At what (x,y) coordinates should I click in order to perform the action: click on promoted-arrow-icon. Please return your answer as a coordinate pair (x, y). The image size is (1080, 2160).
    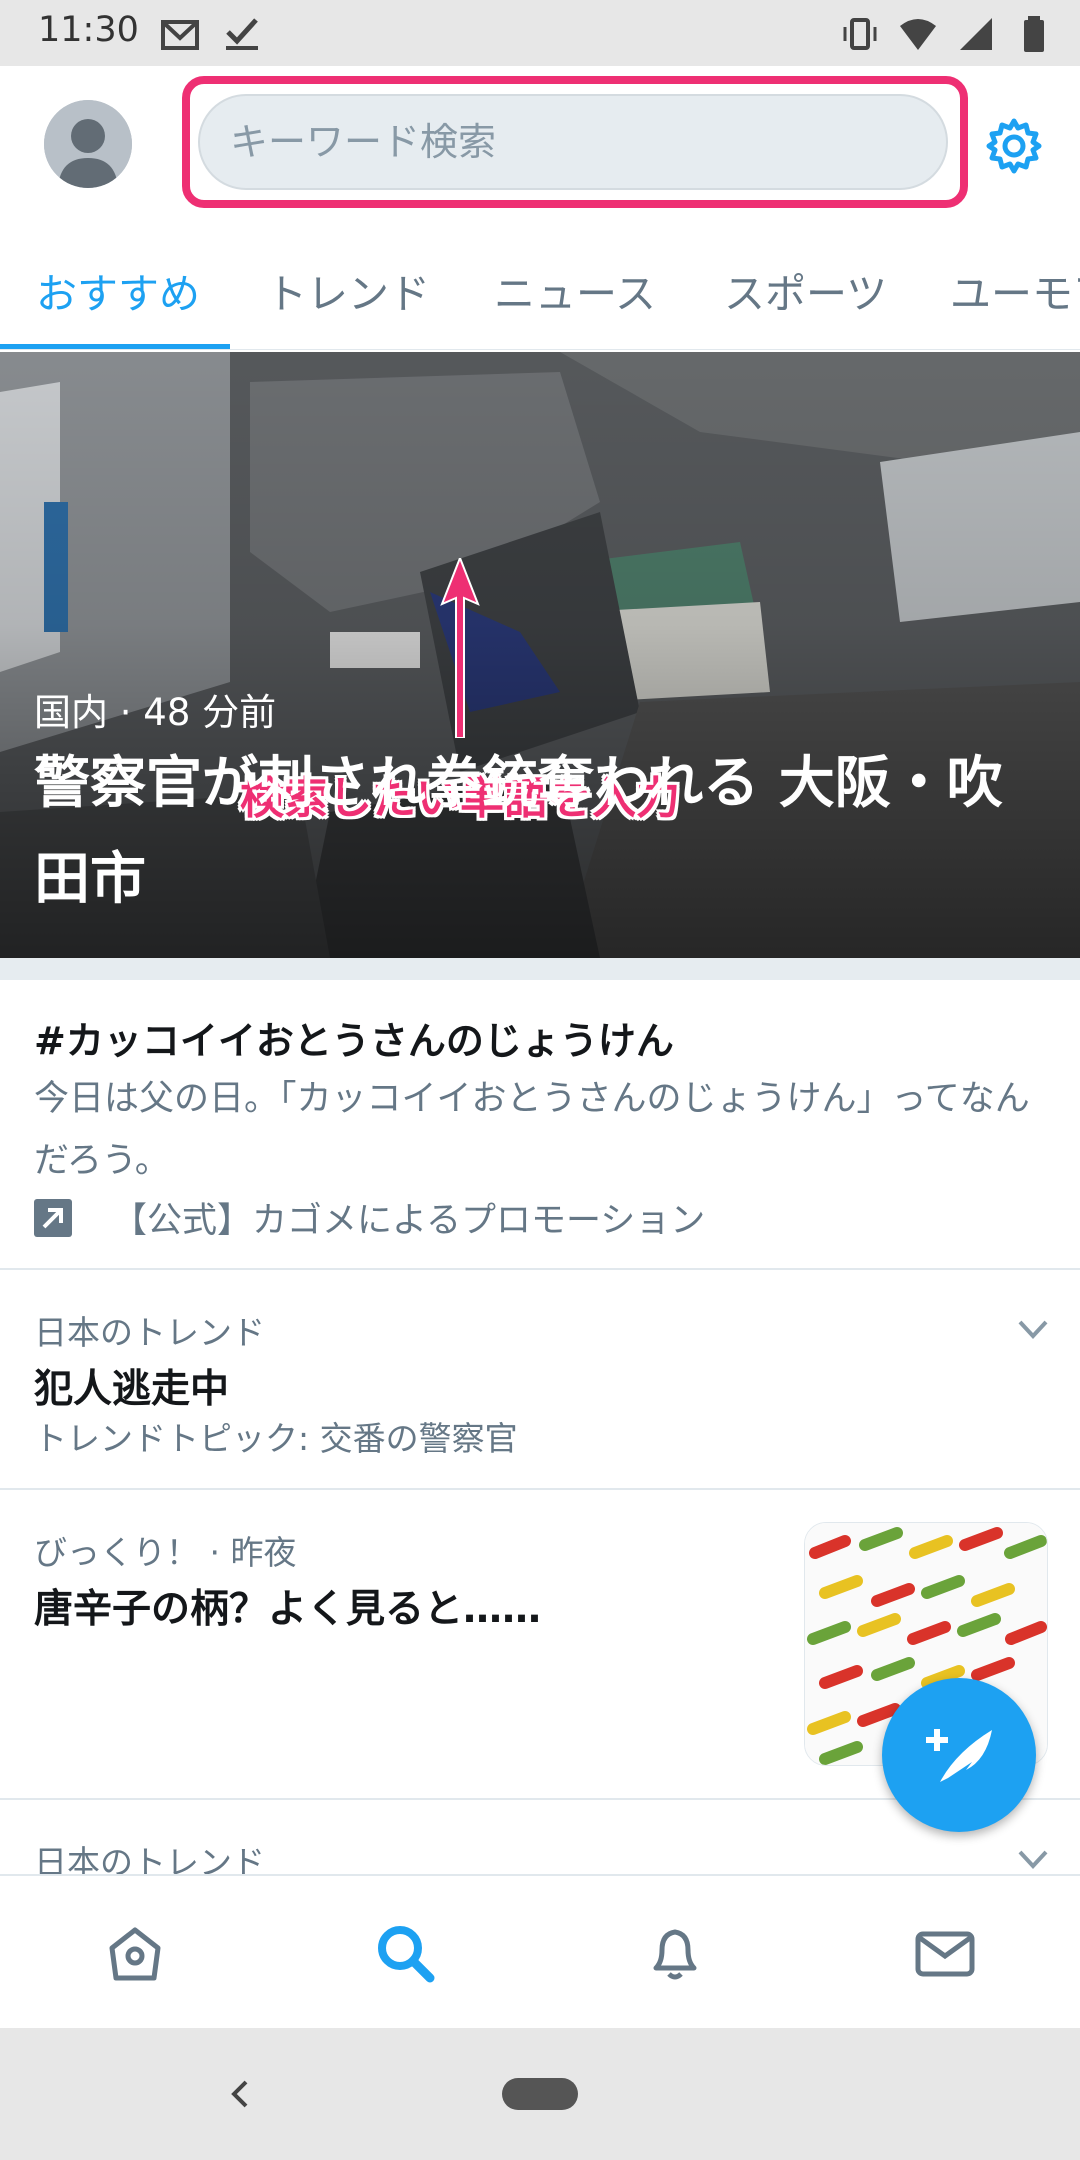
    Looking at the image, I should click on (53, 1217).